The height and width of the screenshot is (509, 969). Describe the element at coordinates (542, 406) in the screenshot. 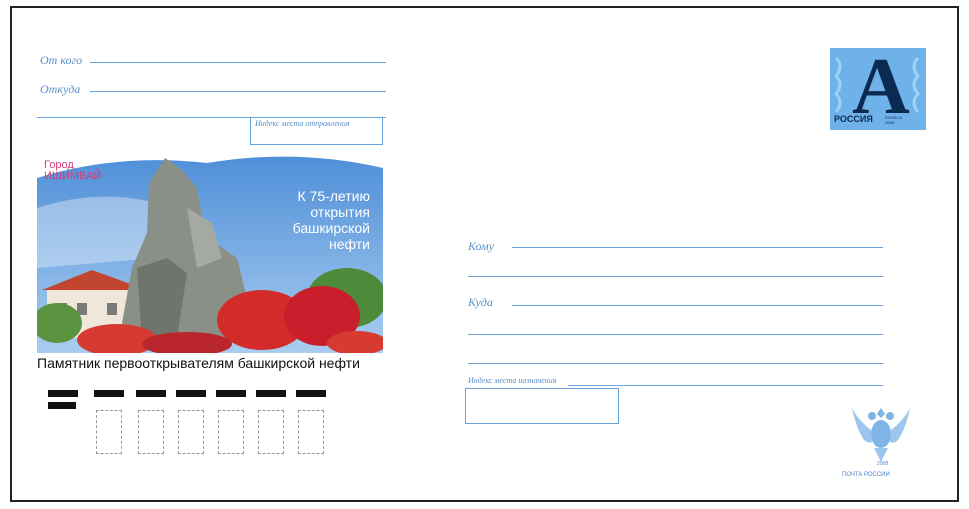

I see `recipient-postcode-box` at that location.